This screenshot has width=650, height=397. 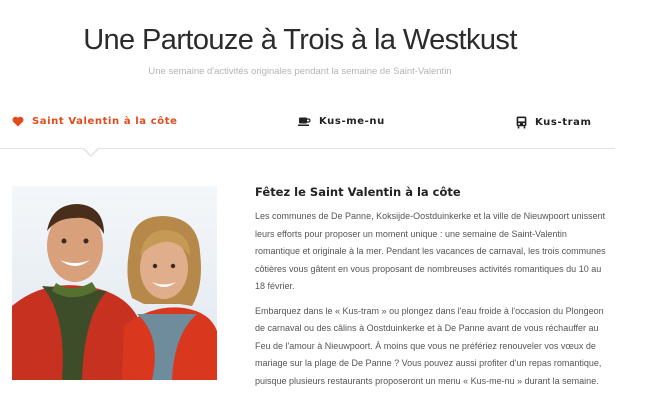 I want to click on article-heading: Fêtez le Saint Valentin à la côte, so click(x=358, y=192).